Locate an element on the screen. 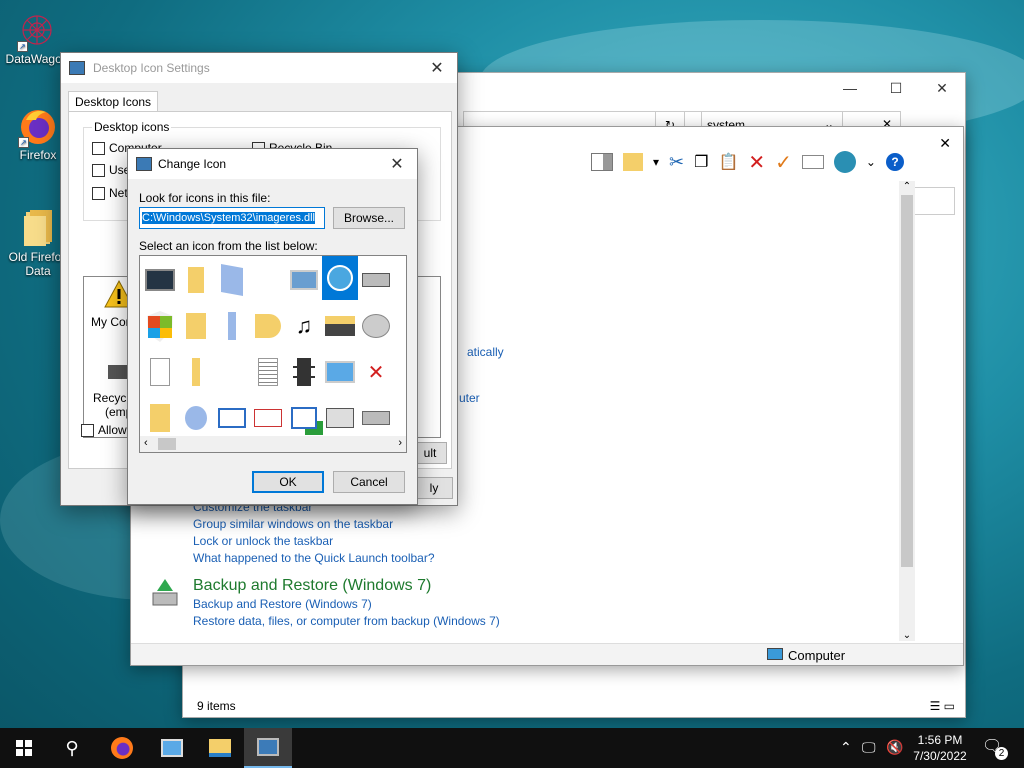  link-automatically: atically is located at coordinates (485, 352).